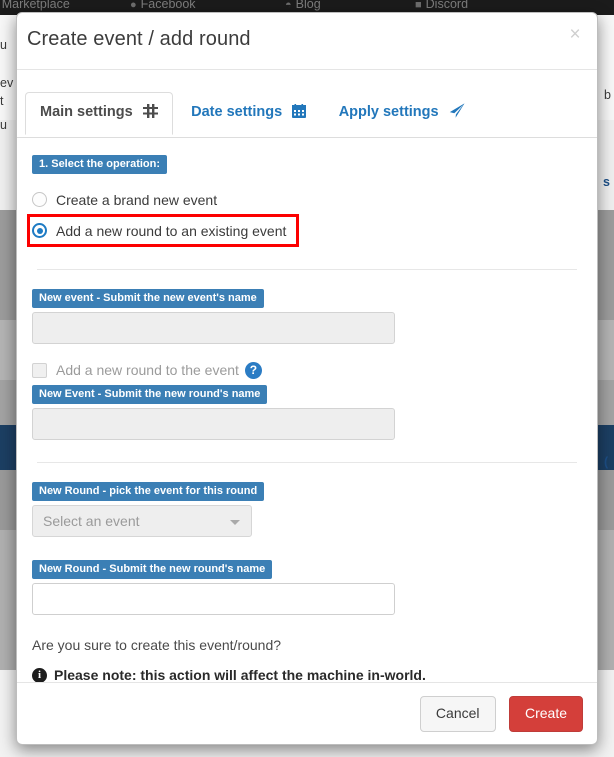  I want to click on page-title: Create event / add round, so click(139, 39).